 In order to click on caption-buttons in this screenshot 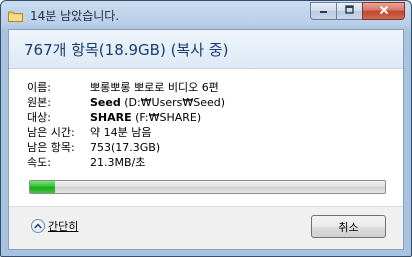, I will do `click(357, 11)`.